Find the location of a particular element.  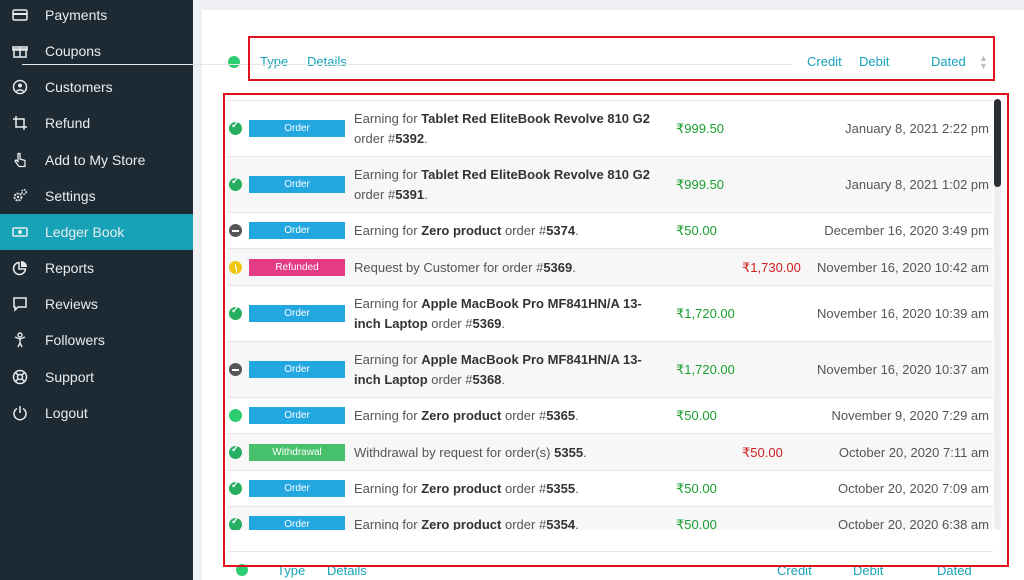

sidebar-item-settings: Settings is located at coordinates (96, 196).